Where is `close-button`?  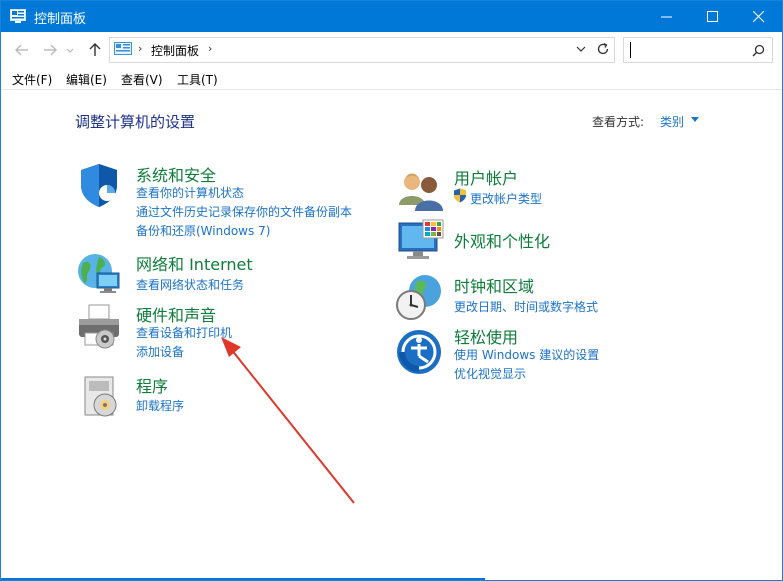
close-button is located at coordinates (759, 16).